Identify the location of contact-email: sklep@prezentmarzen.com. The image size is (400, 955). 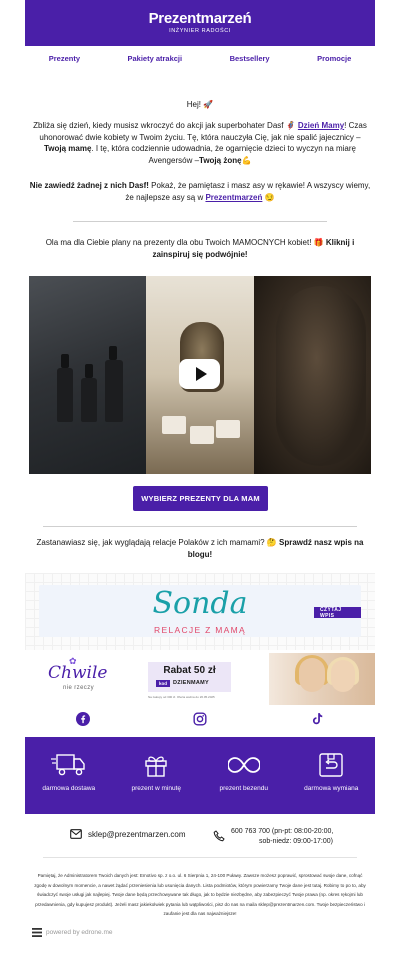
(128, 834).